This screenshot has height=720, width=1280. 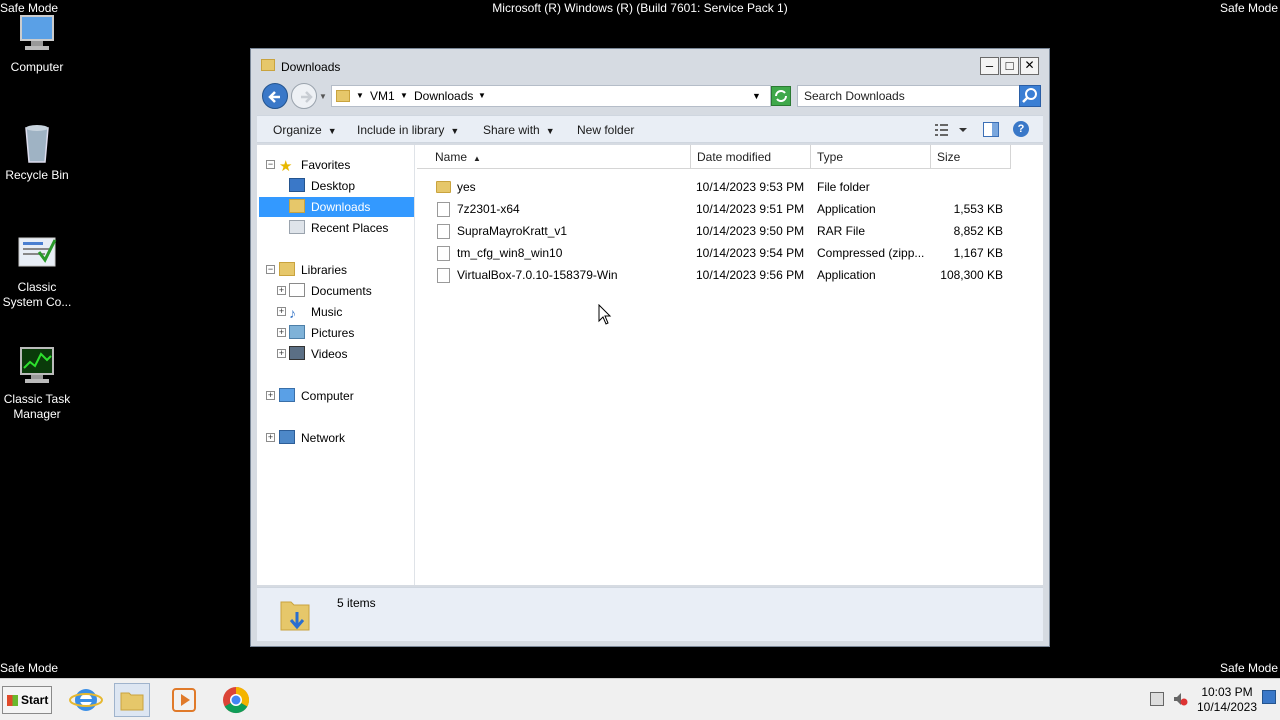 What do you see at coordinates (551, 96) in the screenshot?
I see `address-bar: ▼ VM1 ▼ Downloads ▼ ▼` at bounding box center [551, 96].